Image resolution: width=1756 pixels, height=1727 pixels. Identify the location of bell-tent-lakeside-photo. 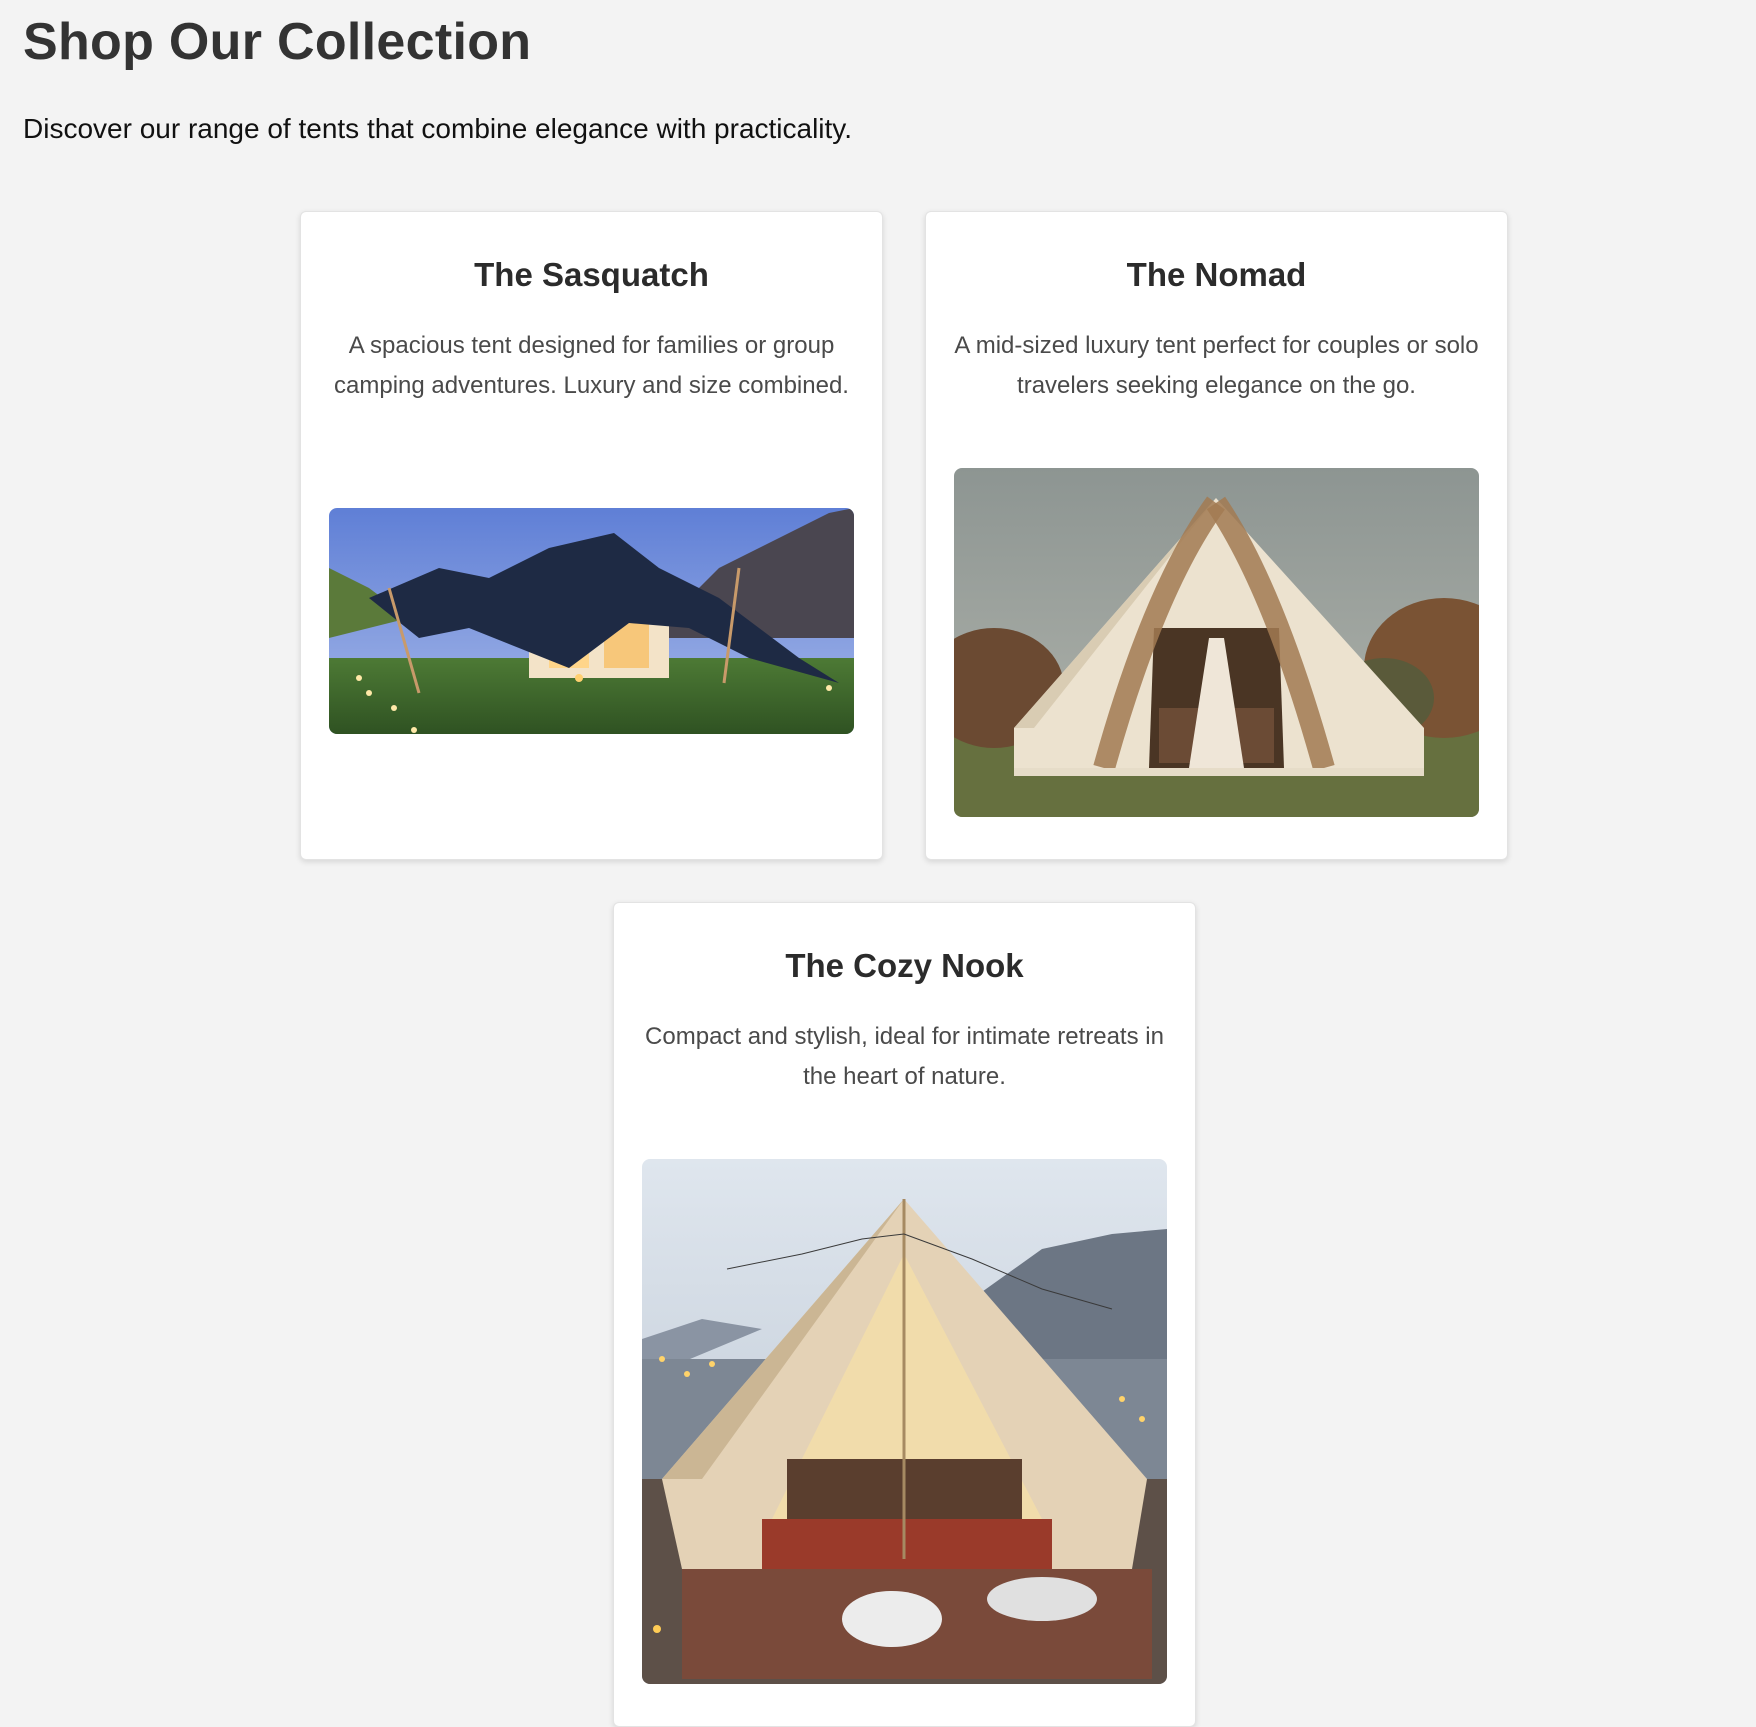
(904, 1421).